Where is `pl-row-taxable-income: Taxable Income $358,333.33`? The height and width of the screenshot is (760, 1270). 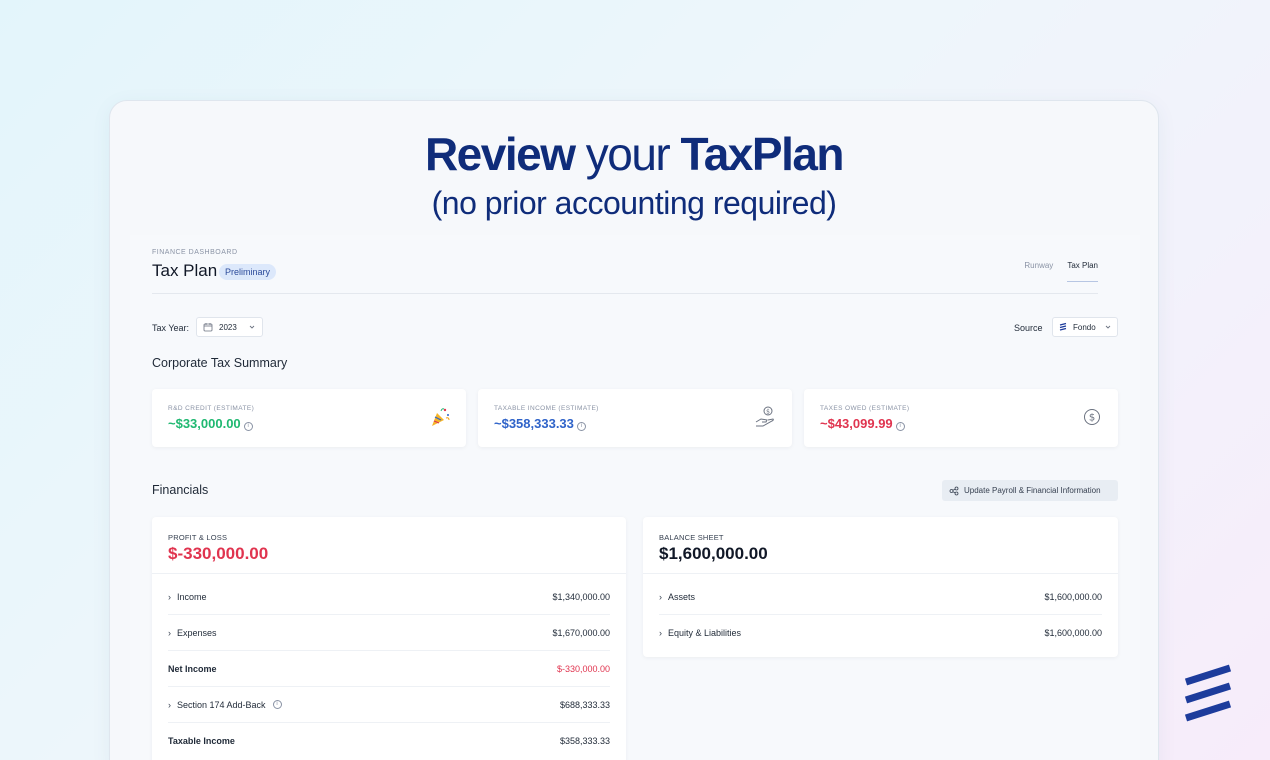
pl-row-taxable-income: Taxable Income $358,333.33 is located at coordinates (389, 741).